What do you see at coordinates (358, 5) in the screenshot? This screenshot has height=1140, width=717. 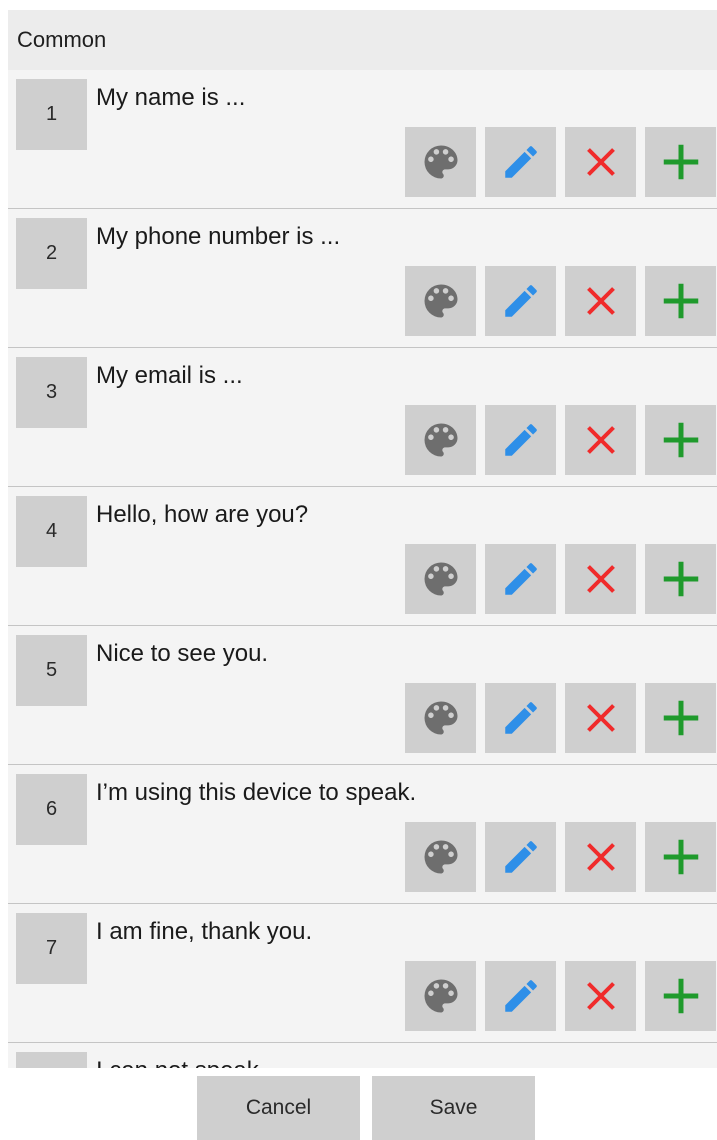 I see `top-border` at bounding box center [358, 5].